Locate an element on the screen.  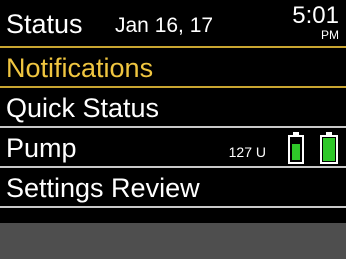
menu-item-label: Settings Review is located at coordinates (103, 188).